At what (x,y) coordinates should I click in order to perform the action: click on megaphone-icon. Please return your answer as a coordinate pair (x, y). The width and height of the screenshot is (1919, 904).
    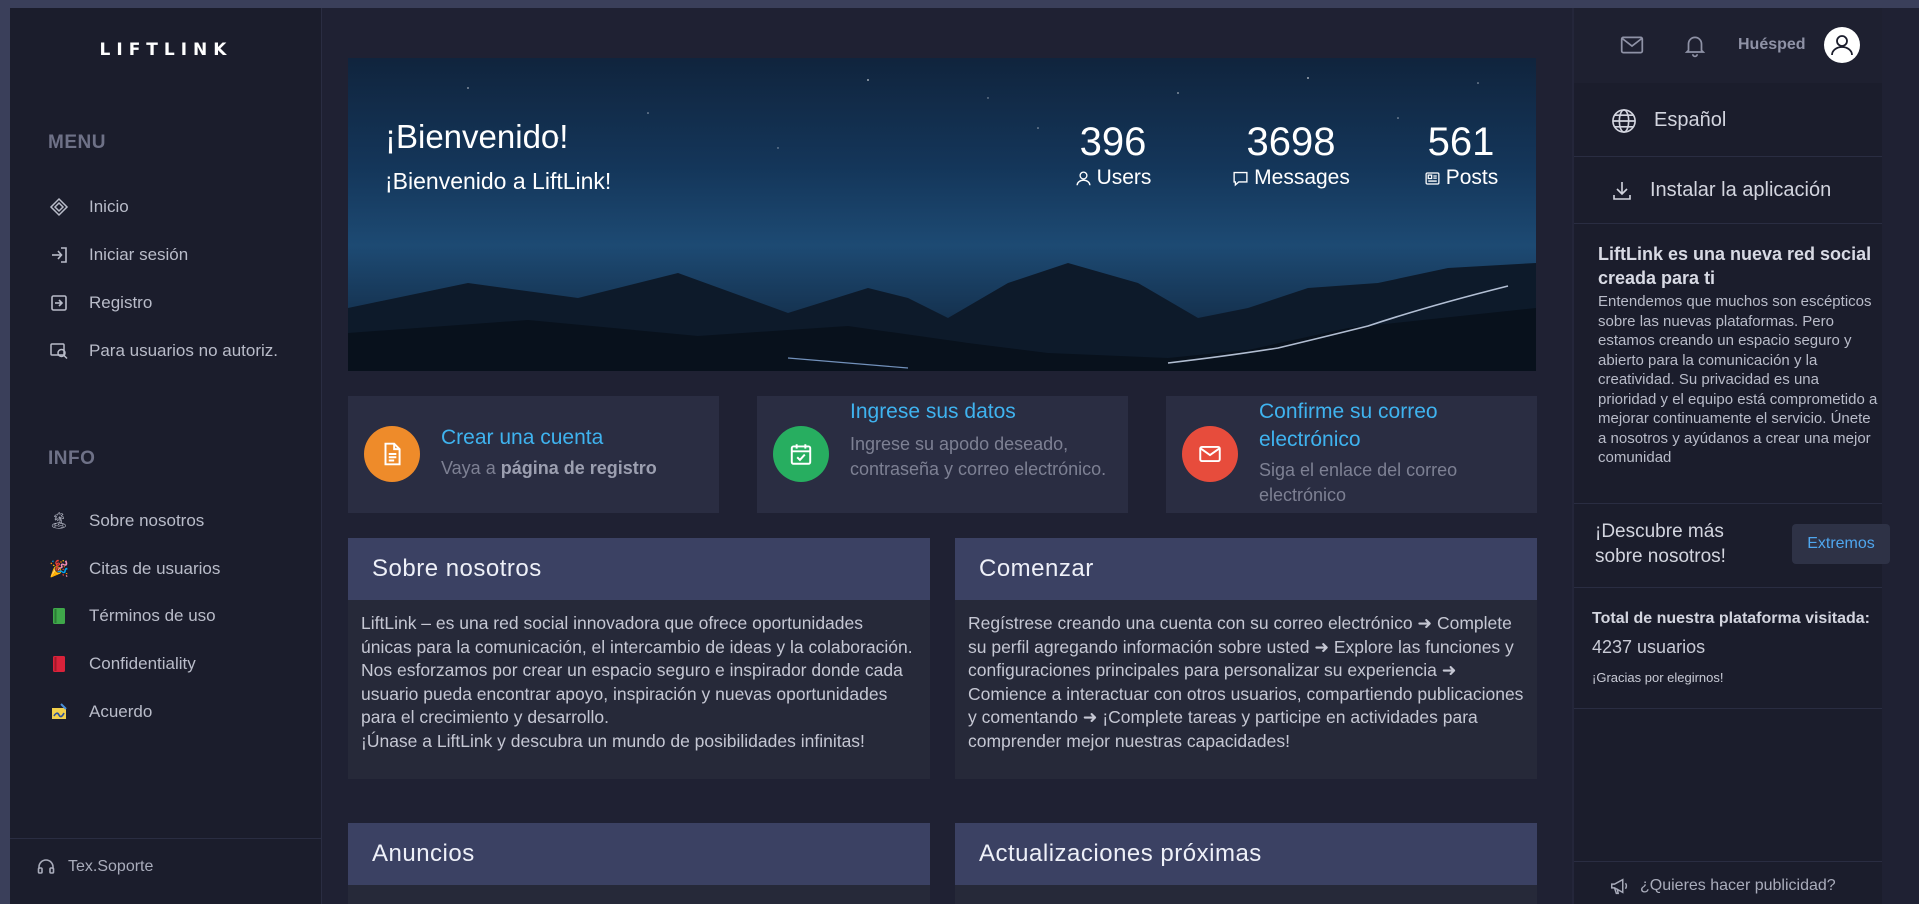
    Looking at the image, I should click on (1619, 886).